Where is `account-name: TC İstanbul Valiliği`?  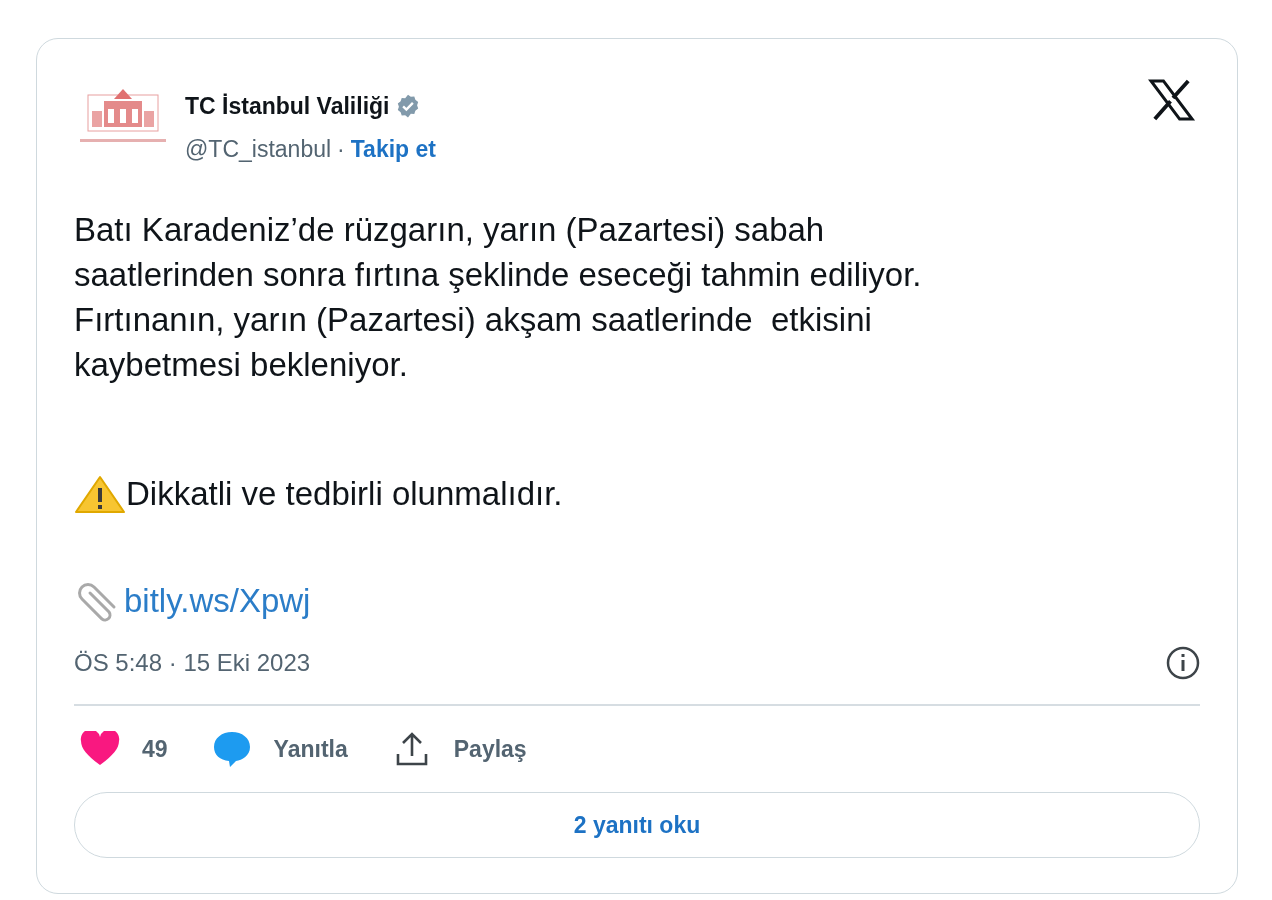
account-name: TC İstanbul Valiliği is located at coordinates (287, 106).